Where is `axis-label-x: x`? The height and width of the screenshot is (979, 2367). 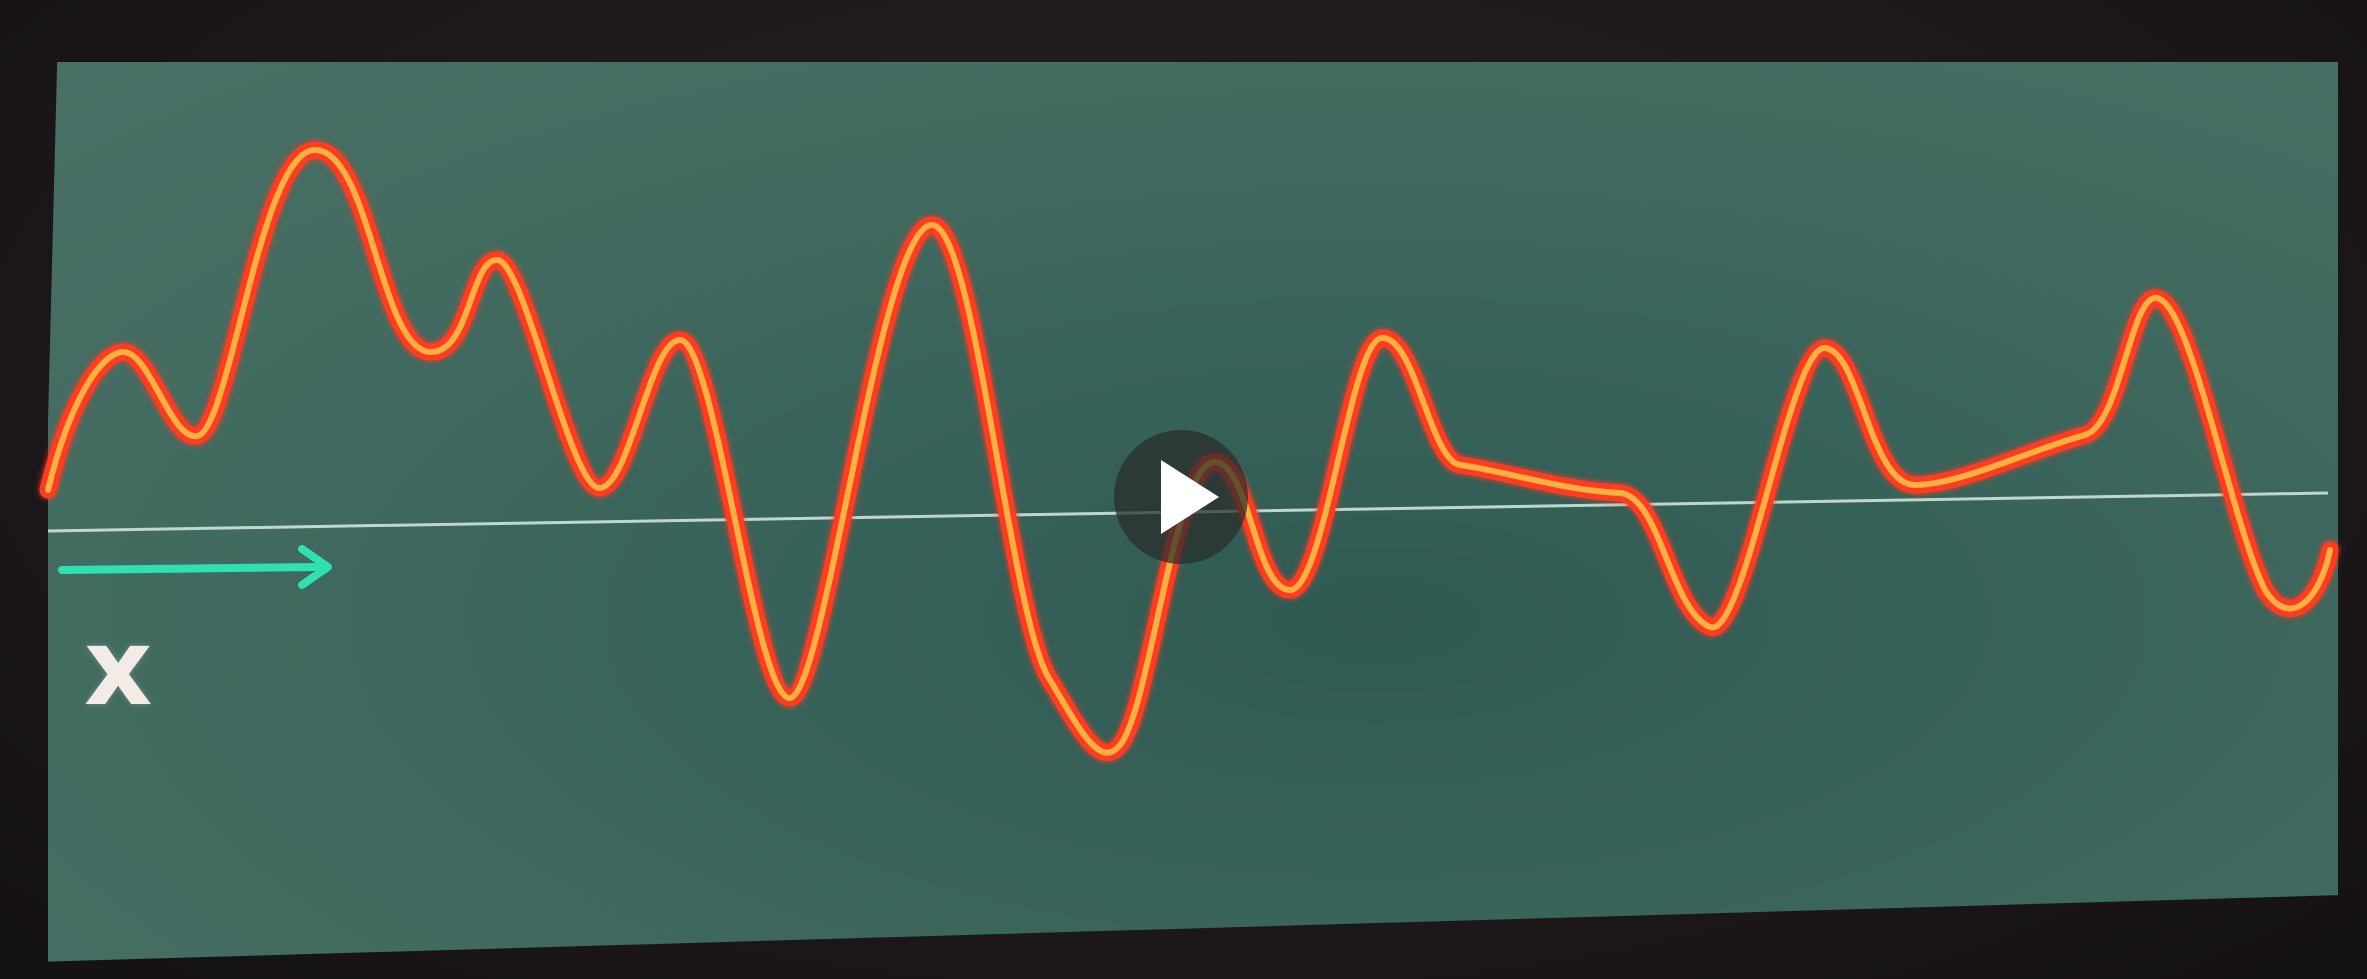
axis-label-x: x is located at coordinates (118, 667).